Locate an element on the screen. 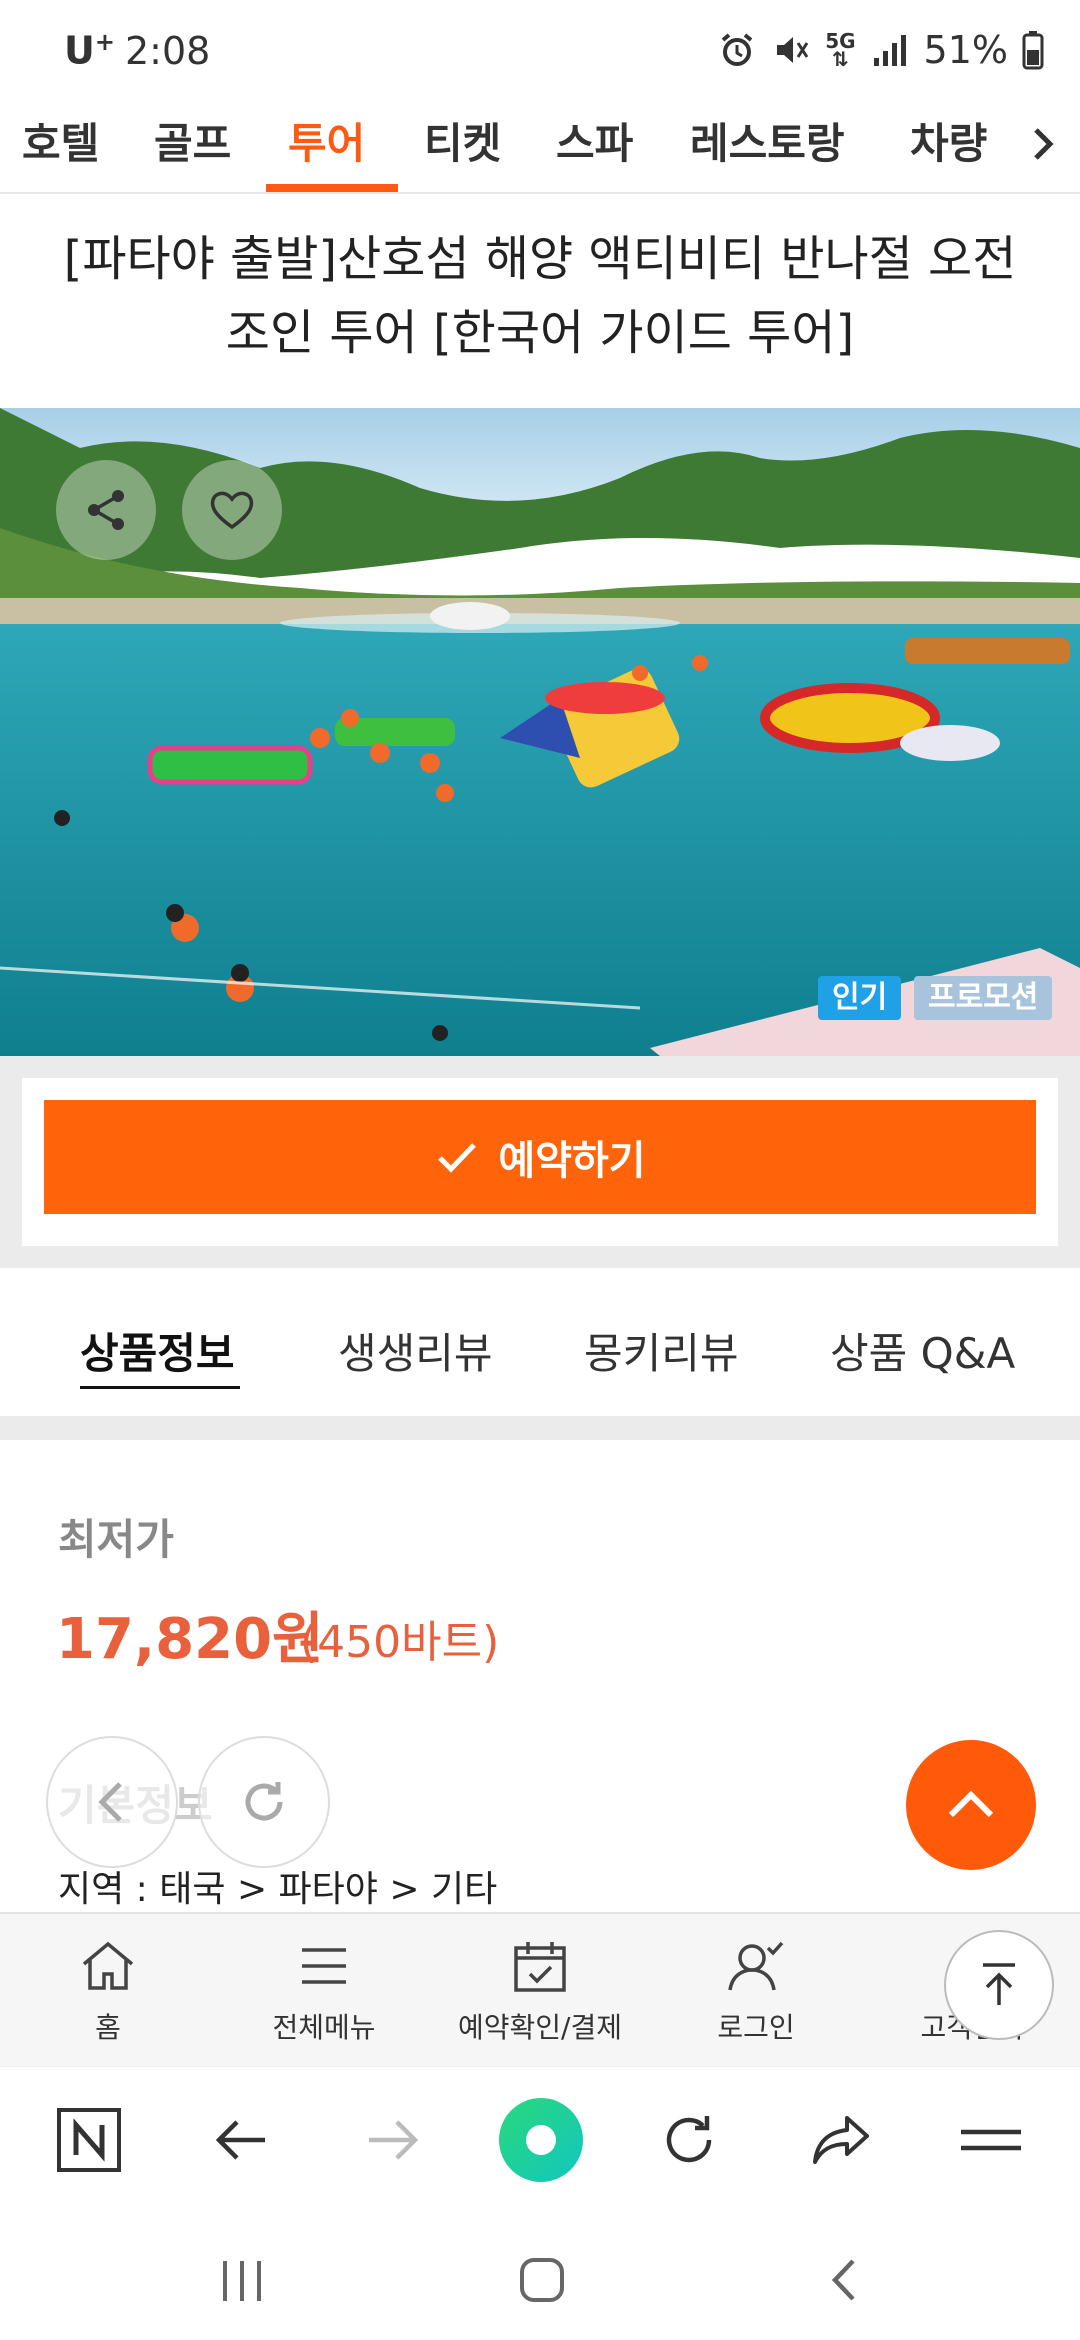  back-arrow-icon is located at coordinates (240, 2140).